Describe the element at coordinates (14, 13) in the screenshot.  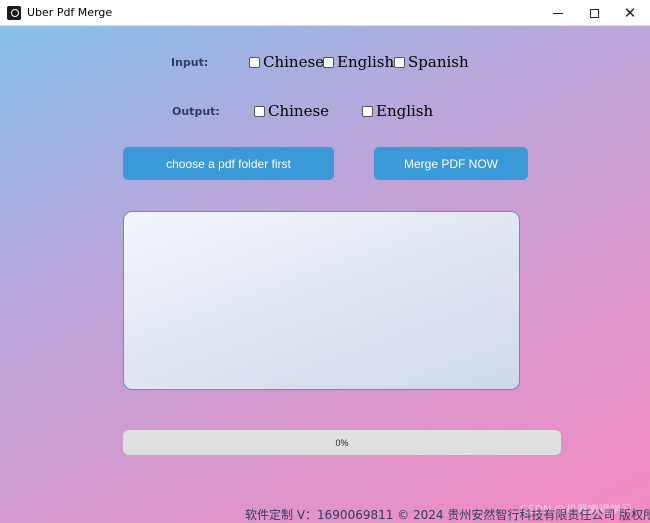
I see `app-icon` at that location.